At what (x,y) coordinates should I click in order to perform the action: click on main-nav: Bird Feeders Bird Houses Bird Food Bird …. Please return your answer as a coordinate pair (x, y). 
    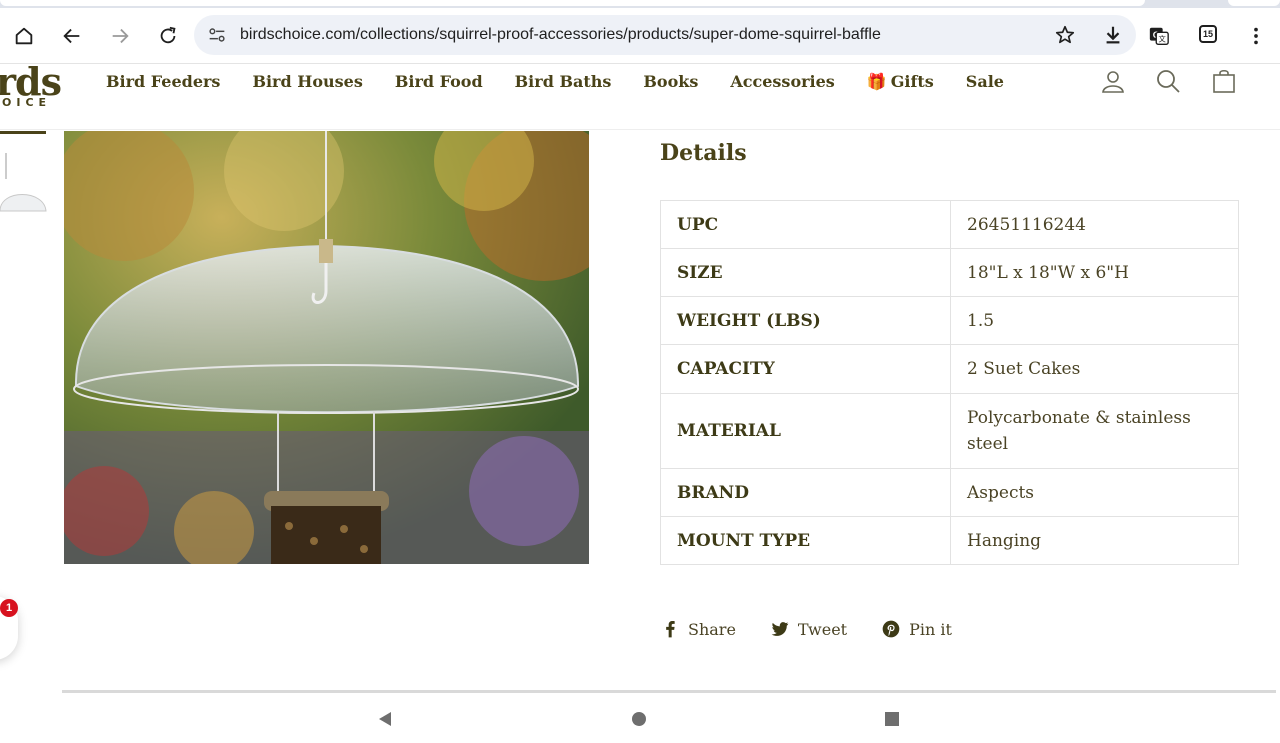
    Looking at the image, I should click on (571, 82).